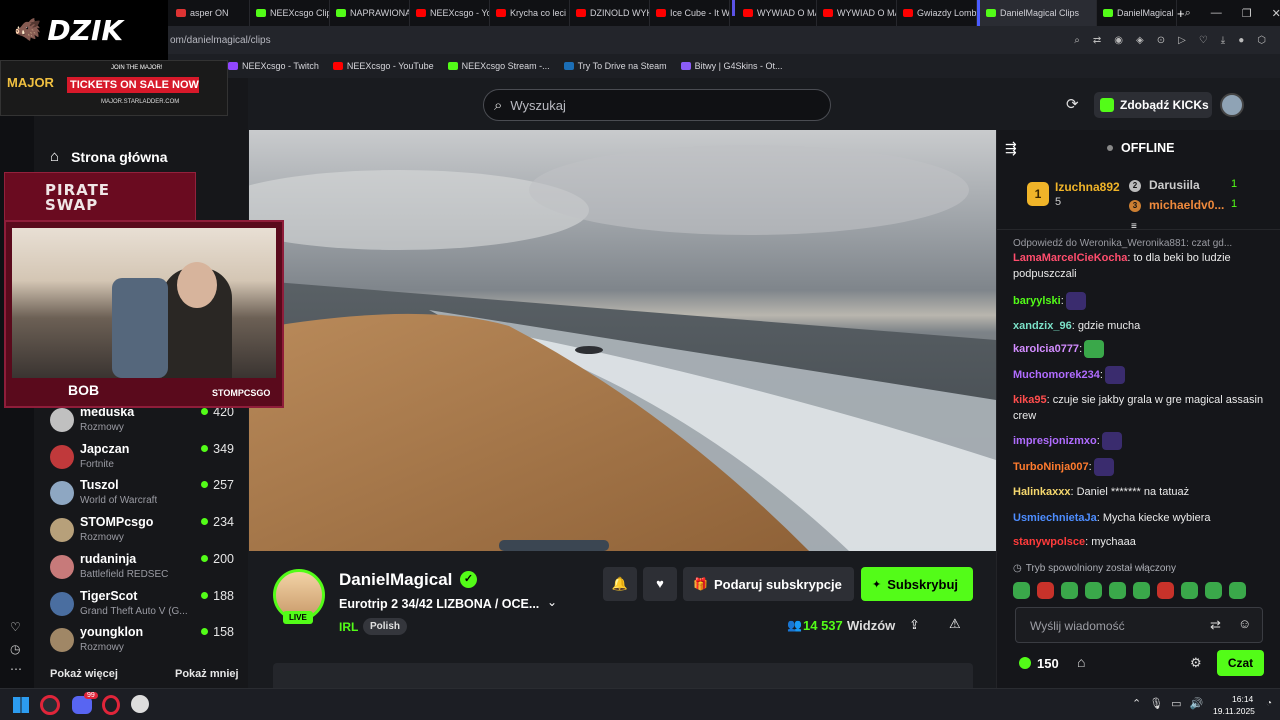 The image size is (1280, 720). What do you see at coordinates (1055, 518) in the screenshot?
I see `chat-username: UsmiechnietaJa` at bounding box center [1055, 518].